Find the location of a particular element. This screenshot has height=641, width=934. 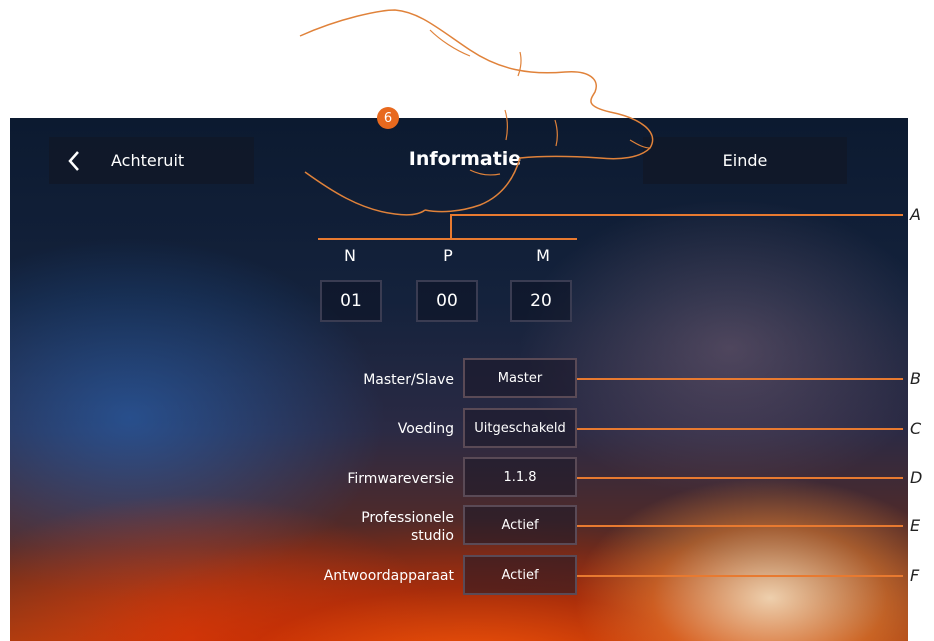

finger-illustration is located at coordinates (476, 112).